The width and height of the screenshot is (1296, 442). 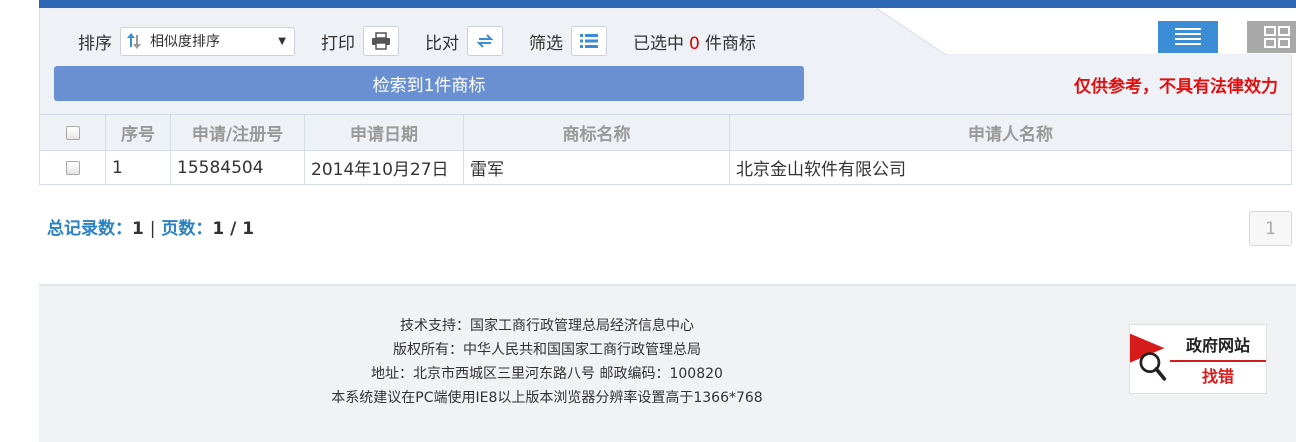 I want to click on footer-tech-support: 技术支持：国家工商行政管理总局经济信息中心, so click(x=547, y=326).